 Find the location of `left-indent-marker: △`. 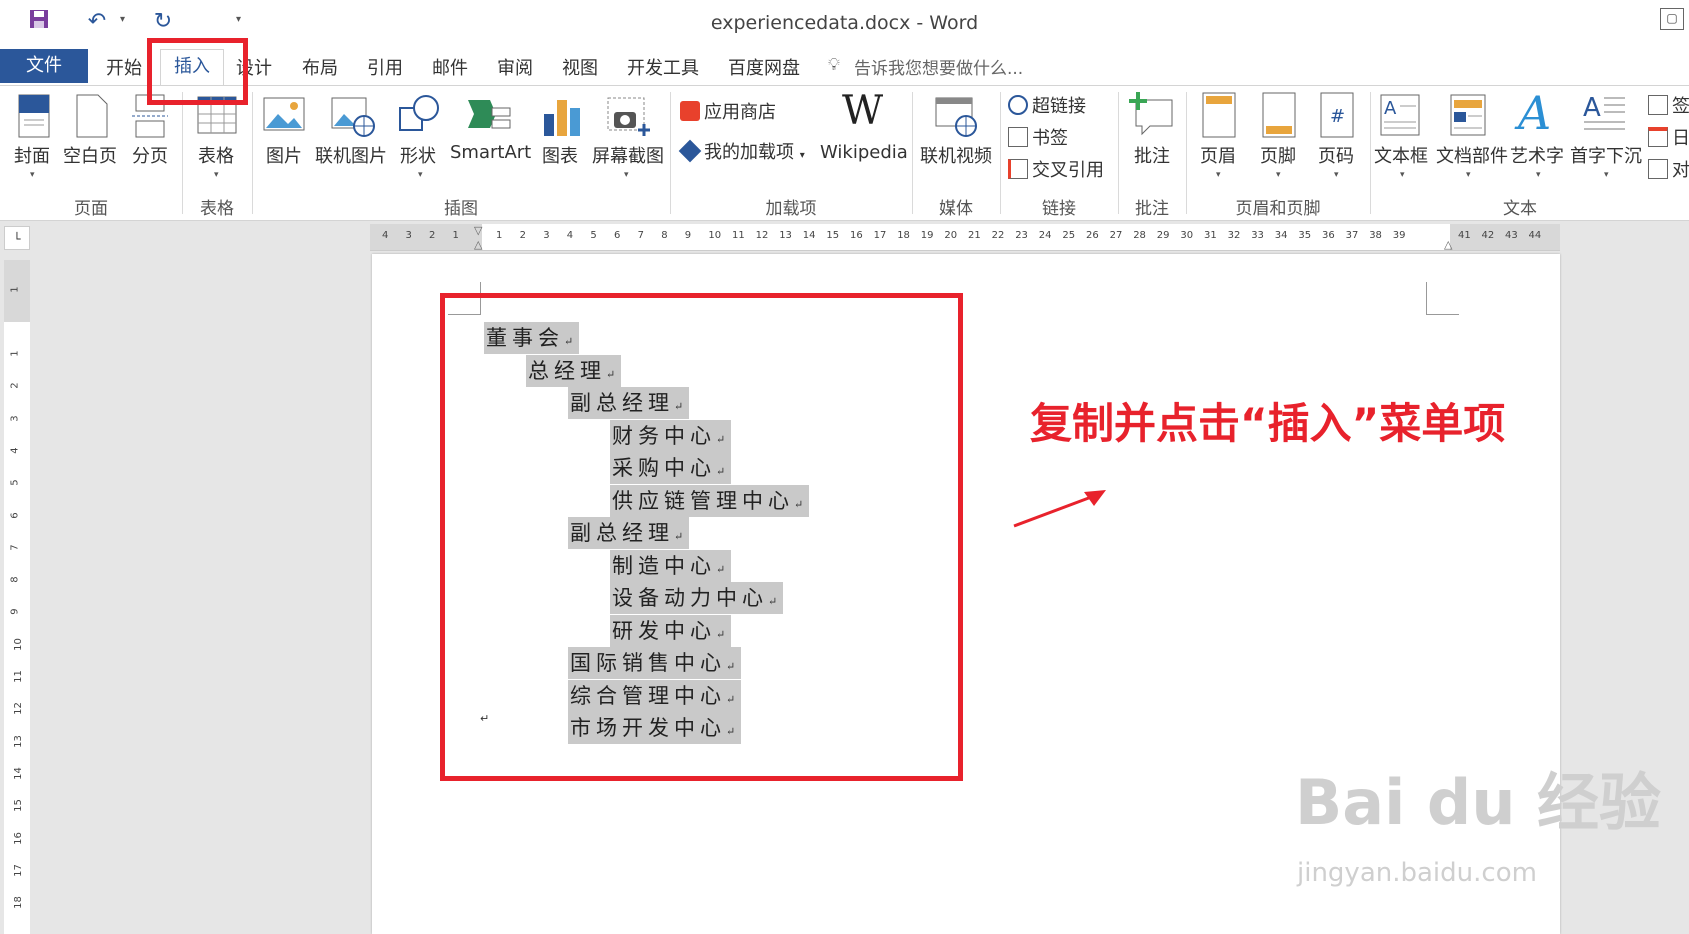

left-indent-marker: △ is located at coordinates (478, 244).